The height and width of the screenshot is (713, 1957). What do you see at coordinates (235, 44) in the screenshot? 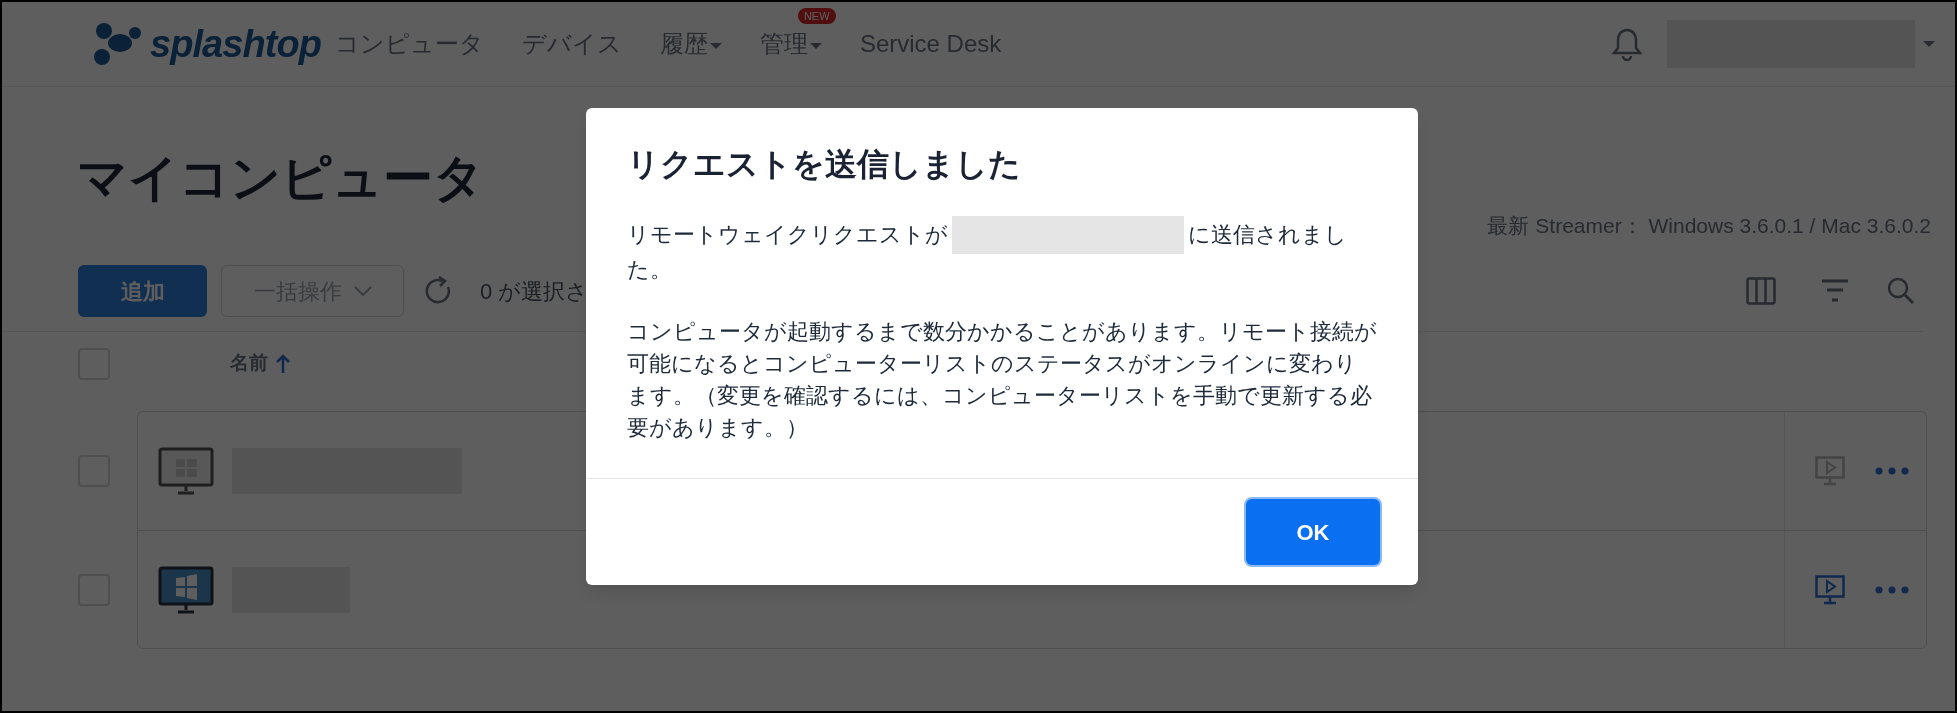
I see `logo-text: splashtop` at bounding box center [235, 44].